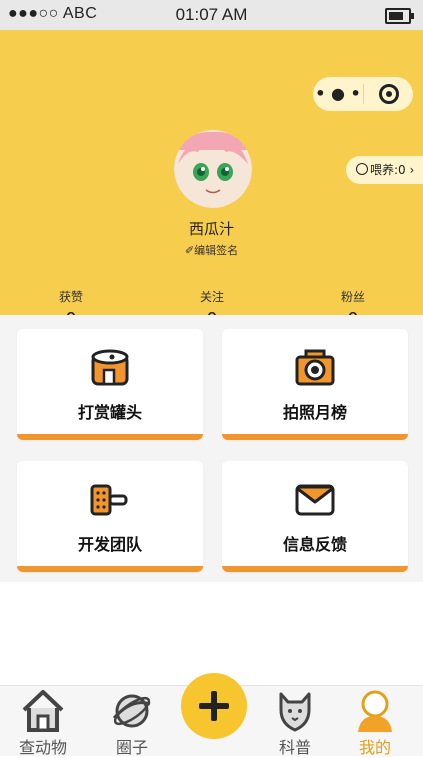  I want to click on target-icon, so click(388, 94).